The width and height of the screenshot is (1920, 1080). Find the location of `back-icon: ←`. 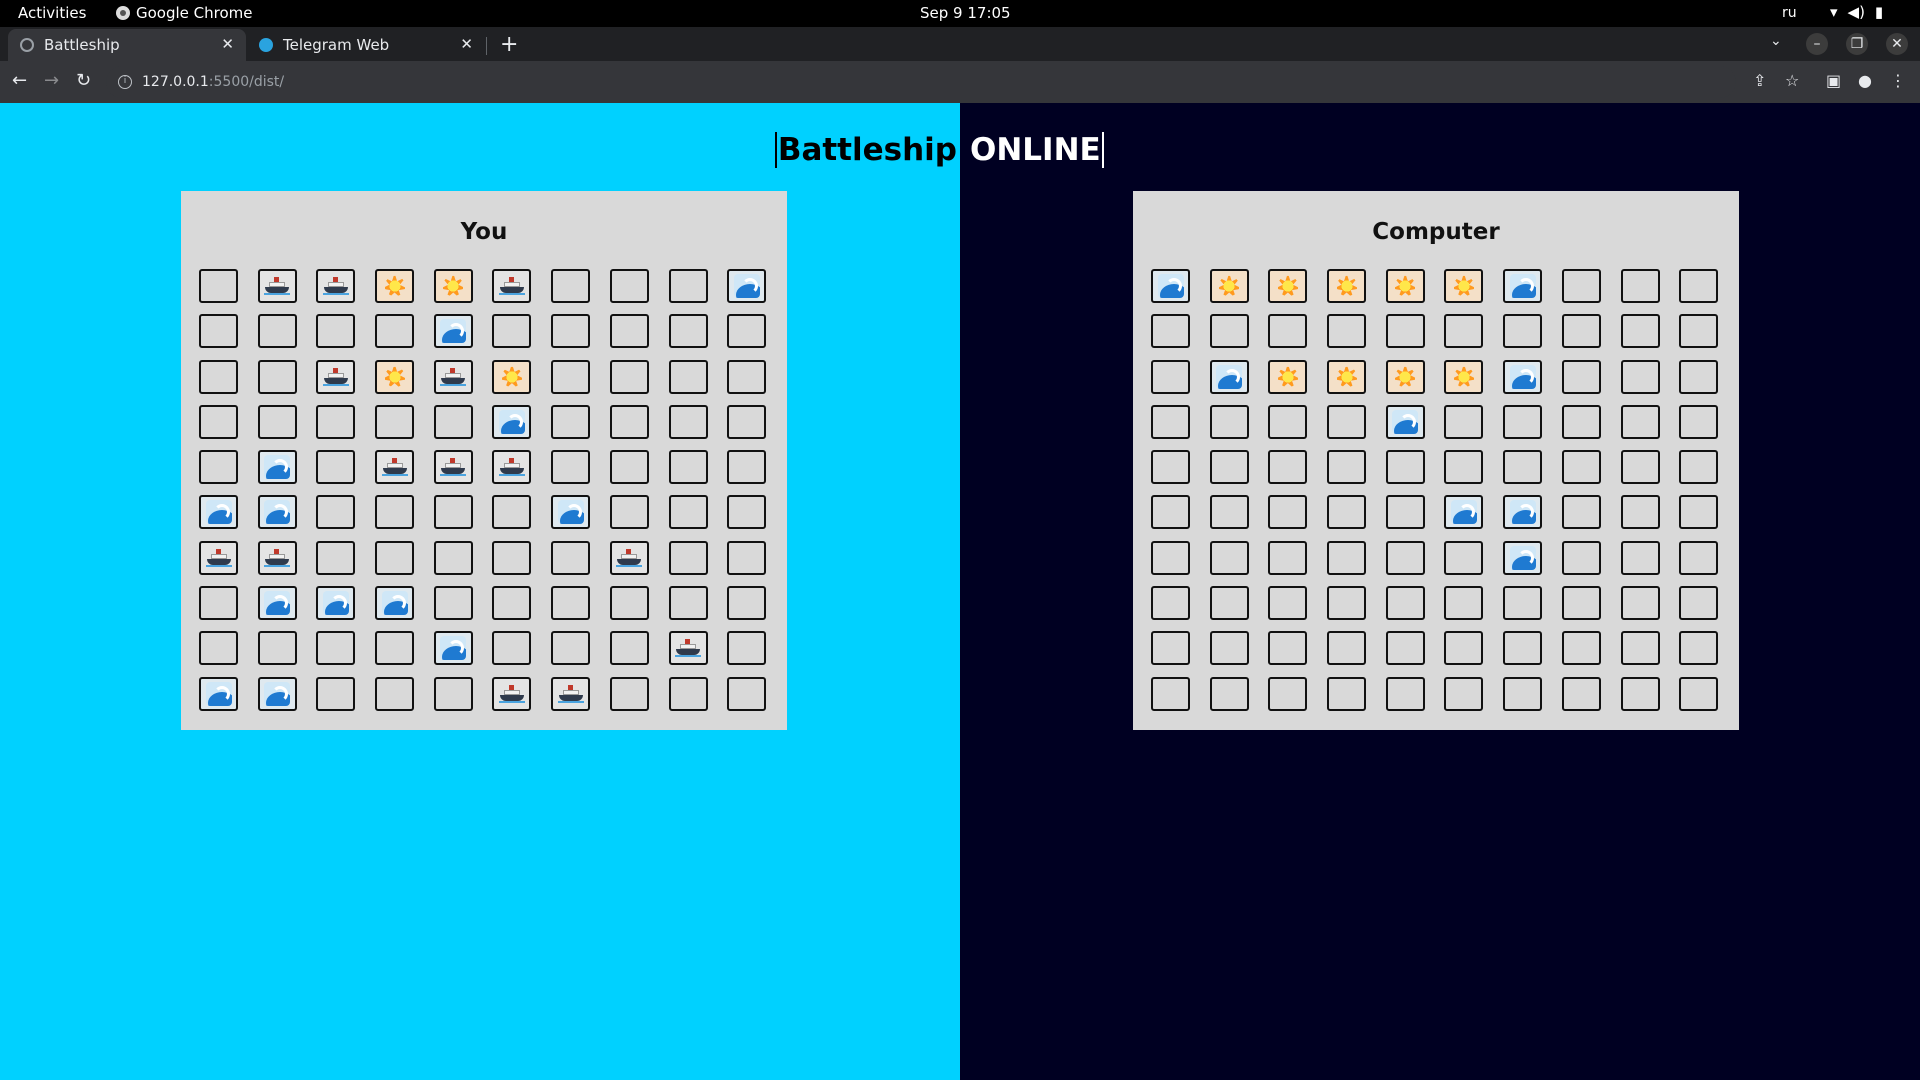

back-icon: ← is located at coordinates (19, 80).